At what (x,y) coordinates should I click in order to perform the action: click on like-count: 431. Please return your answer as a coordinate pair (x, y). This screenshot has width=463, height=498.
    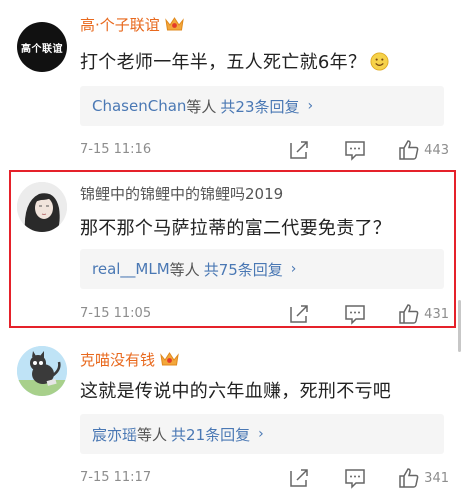
    Looking at the image, I should click on (436, 314).